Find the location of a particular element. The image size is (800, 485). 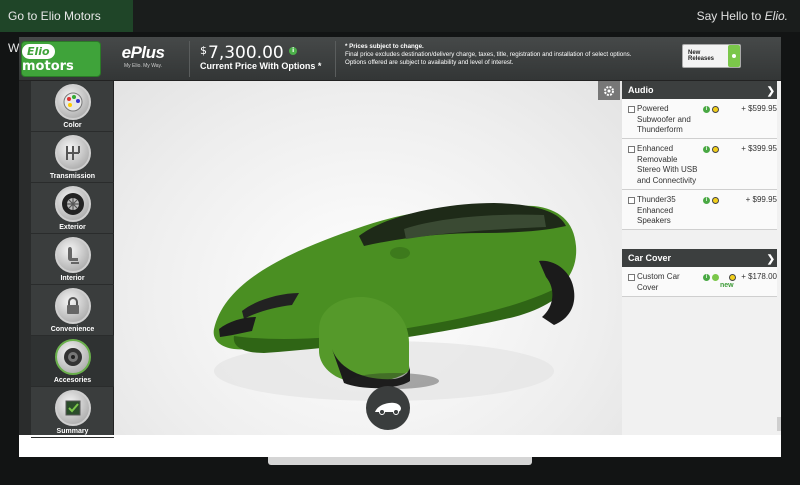

price-info-icon: i is located at coordinates (293, 51).